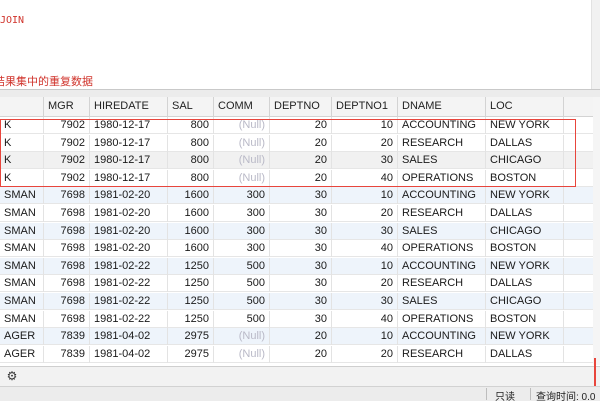 This screenshot has width=600, height=403. I want to click on gear-icon: ⚙, so click(12, 376).